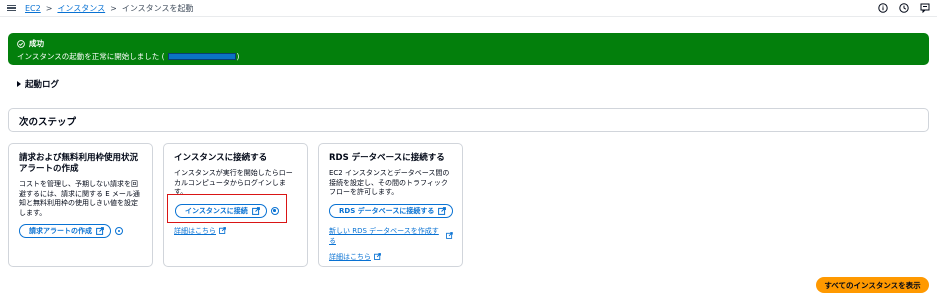 This screenshot has width=937, height=302. What do you see at coordinates (81, 8) in the screenshot?
I see `breadcrumb-instances: インスタンス` at bounding box center [81, 8].